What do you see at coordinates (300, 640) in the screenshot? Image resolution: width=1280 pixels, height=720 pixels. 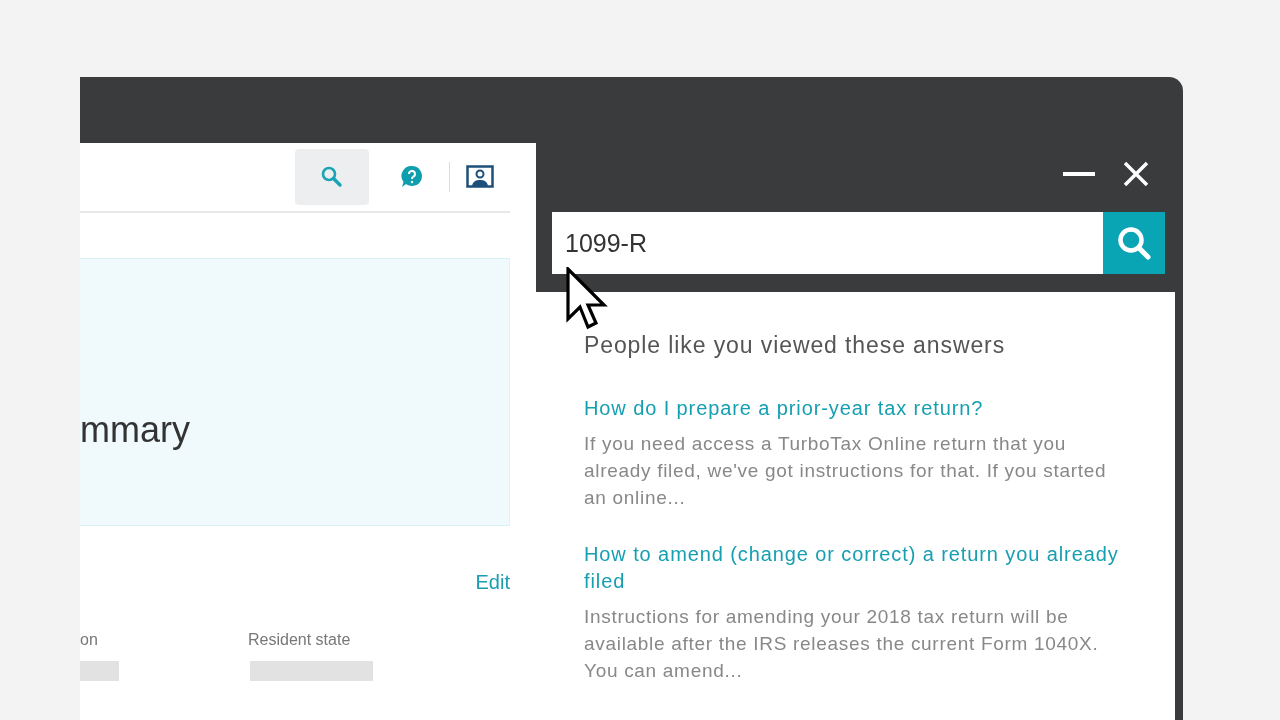 I see `field-label: Resident state` at bounding box center [300, 640].